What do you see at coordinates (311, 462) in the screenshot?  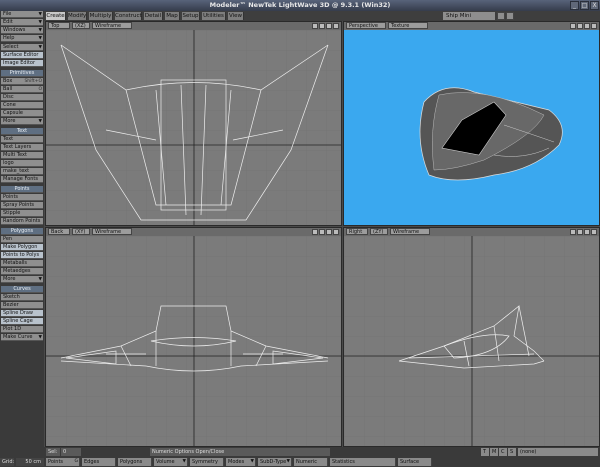 I see `numeric-button: Numeric` at bounding box center [311, 462].